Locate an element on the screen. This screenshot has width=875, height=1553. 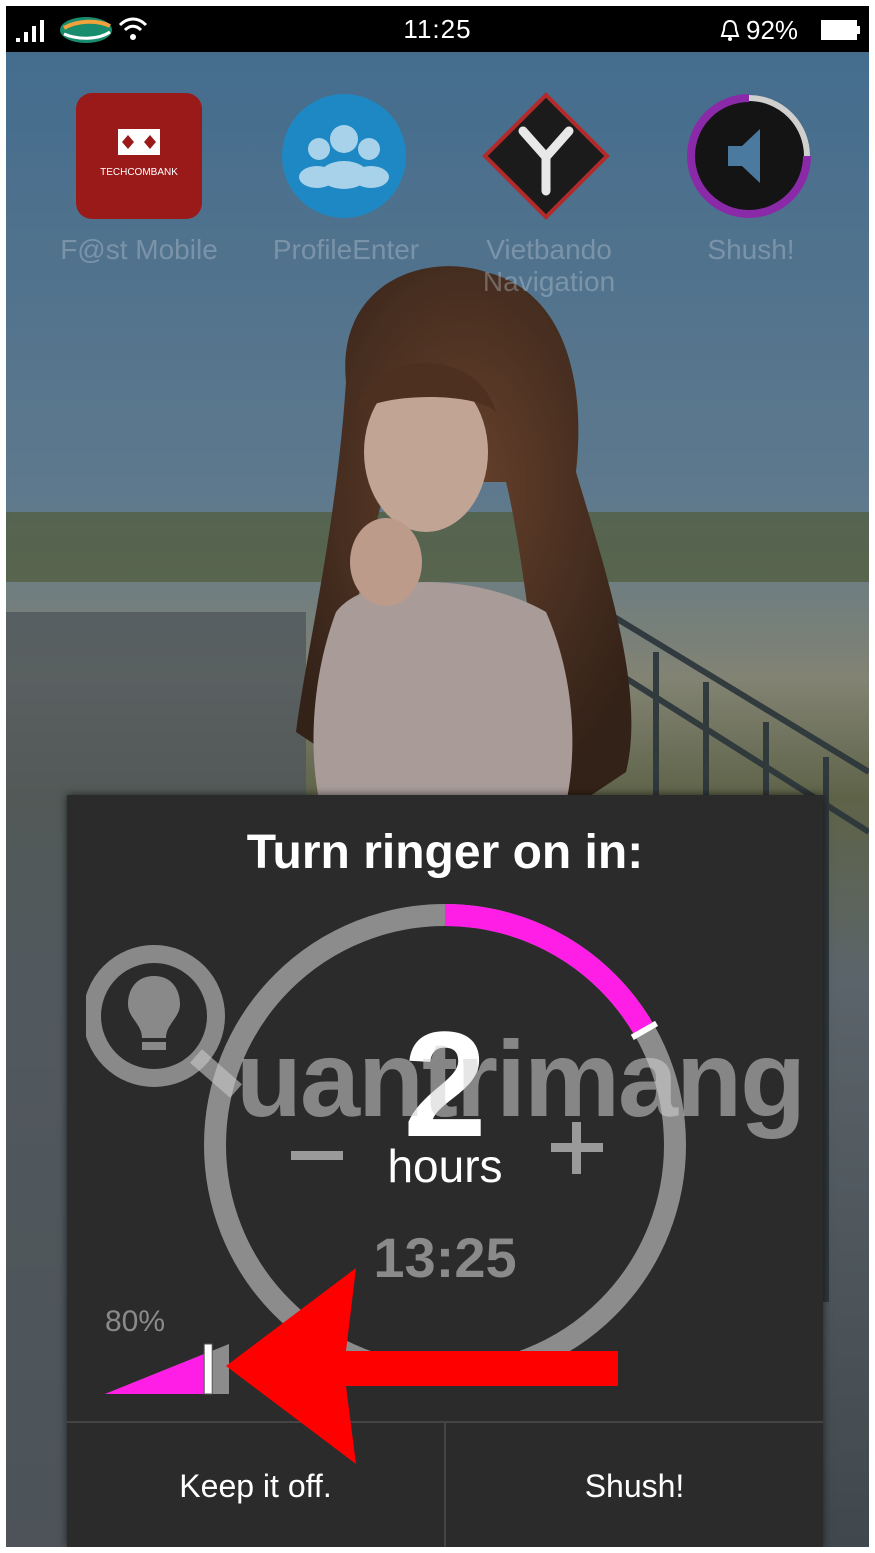
techcombank-icon: TECHCOMBANK is located at coordinates (139, 156).